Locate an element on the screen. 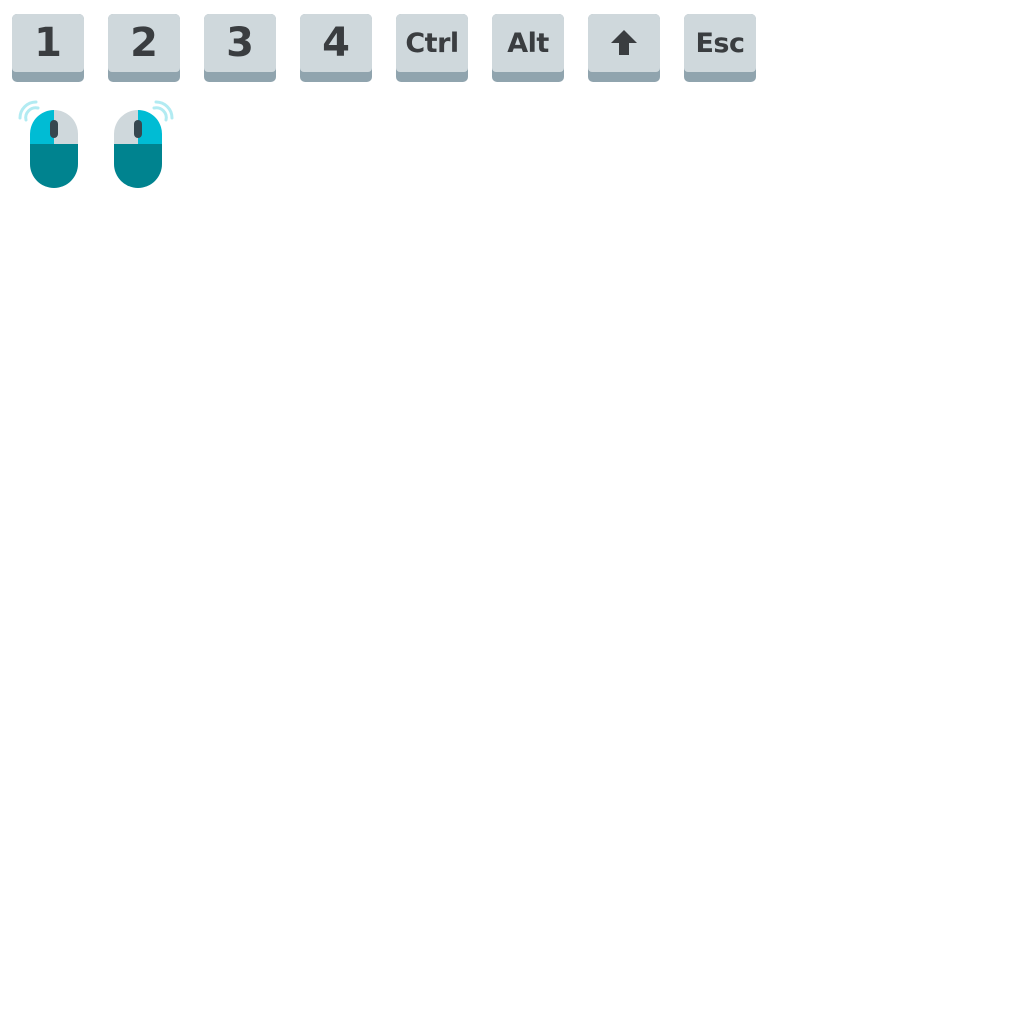  key-2-label: 2 is located at coordinates (144, 43).